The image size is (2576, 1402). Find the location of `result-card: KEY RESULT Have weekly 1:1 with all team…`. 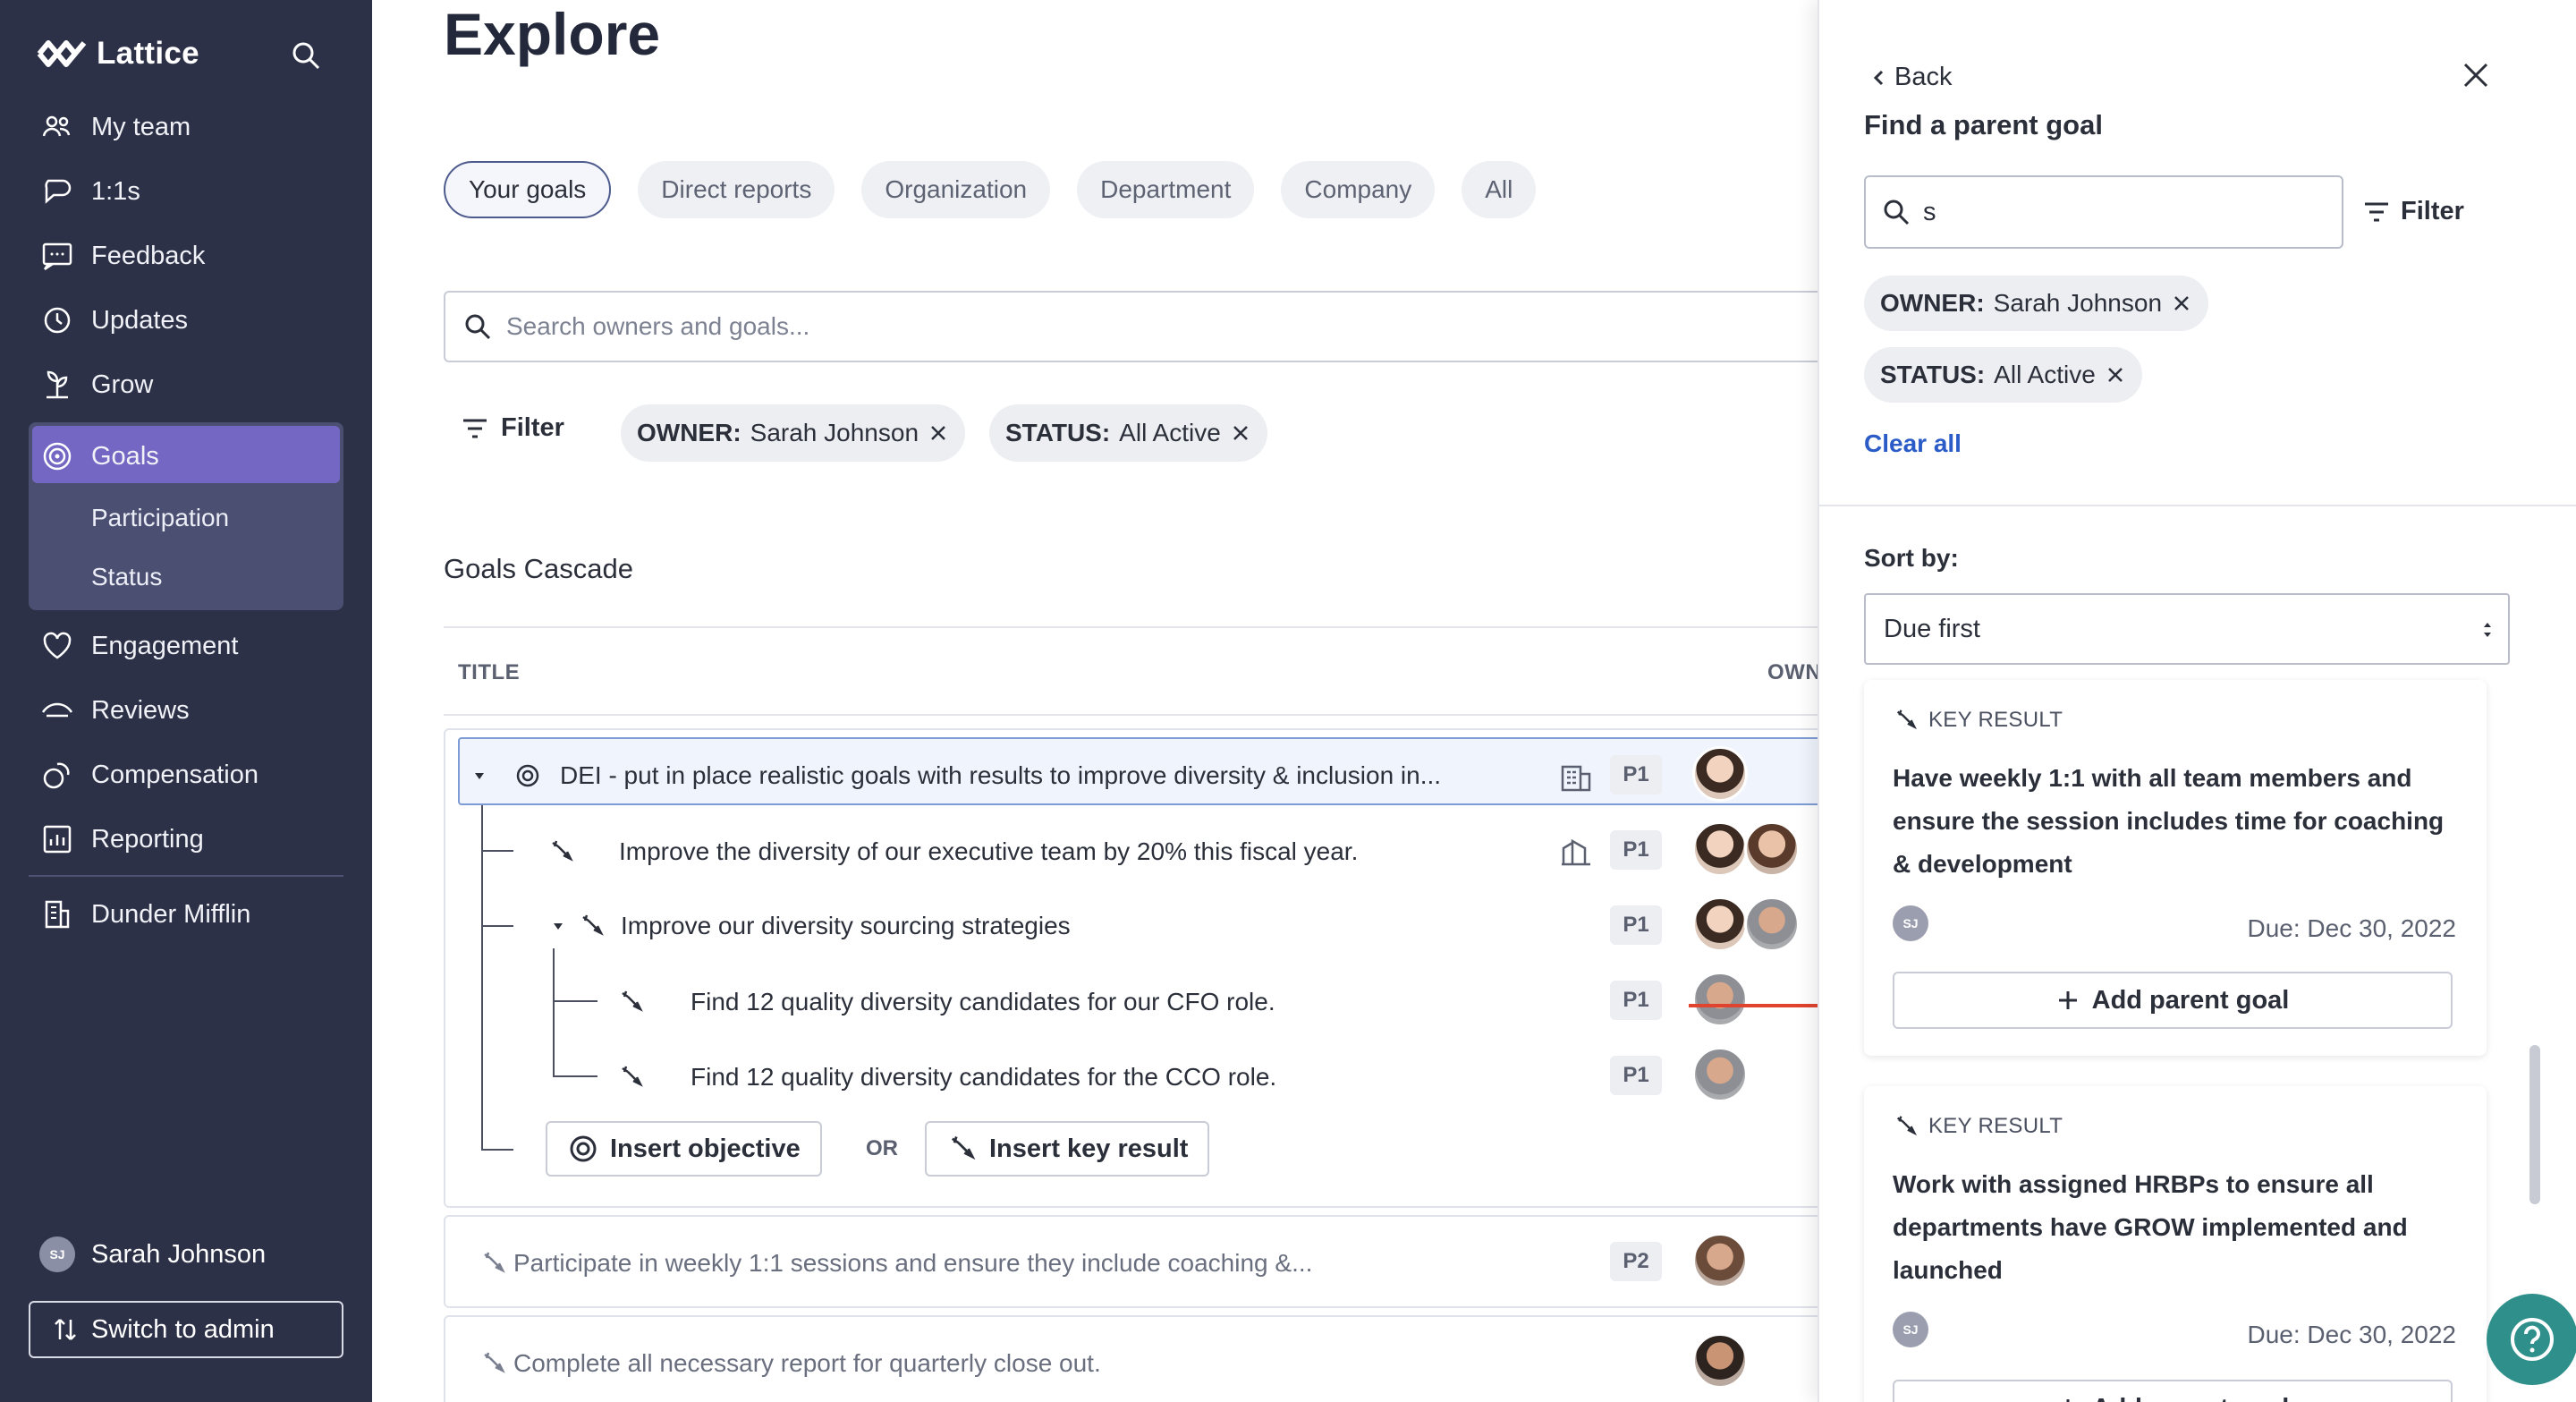

result-card: KEY RESULT Have weekly 1:1 with all team… is located at coordinates (2175, 868).